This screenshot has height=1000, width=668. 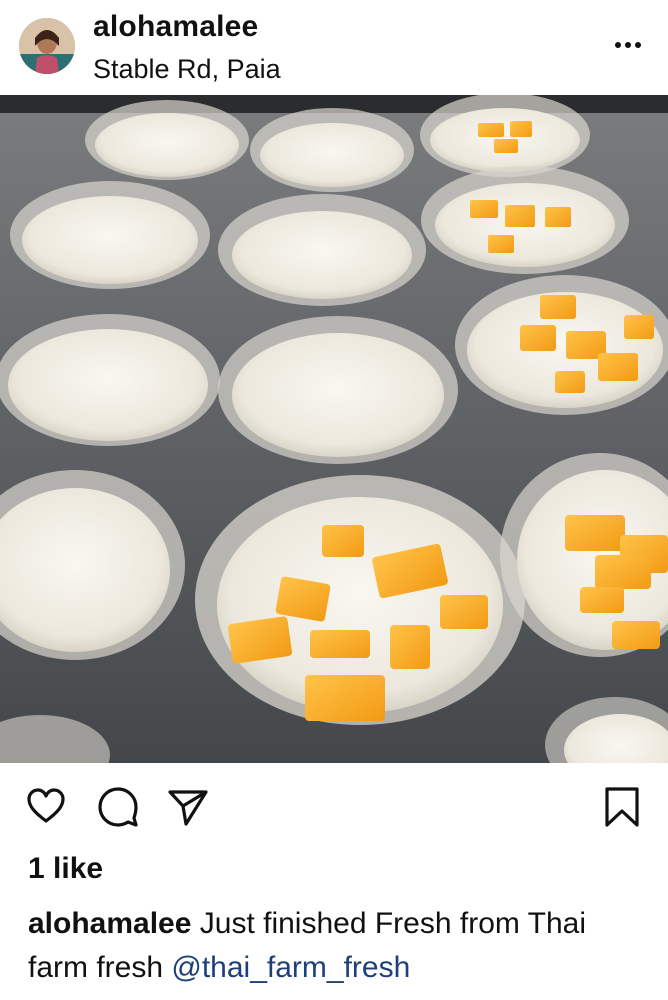 What do you see at coordinates (622, 807) in the screenshot?
I see `bookmark-icon` at bounding box center [622, 807].